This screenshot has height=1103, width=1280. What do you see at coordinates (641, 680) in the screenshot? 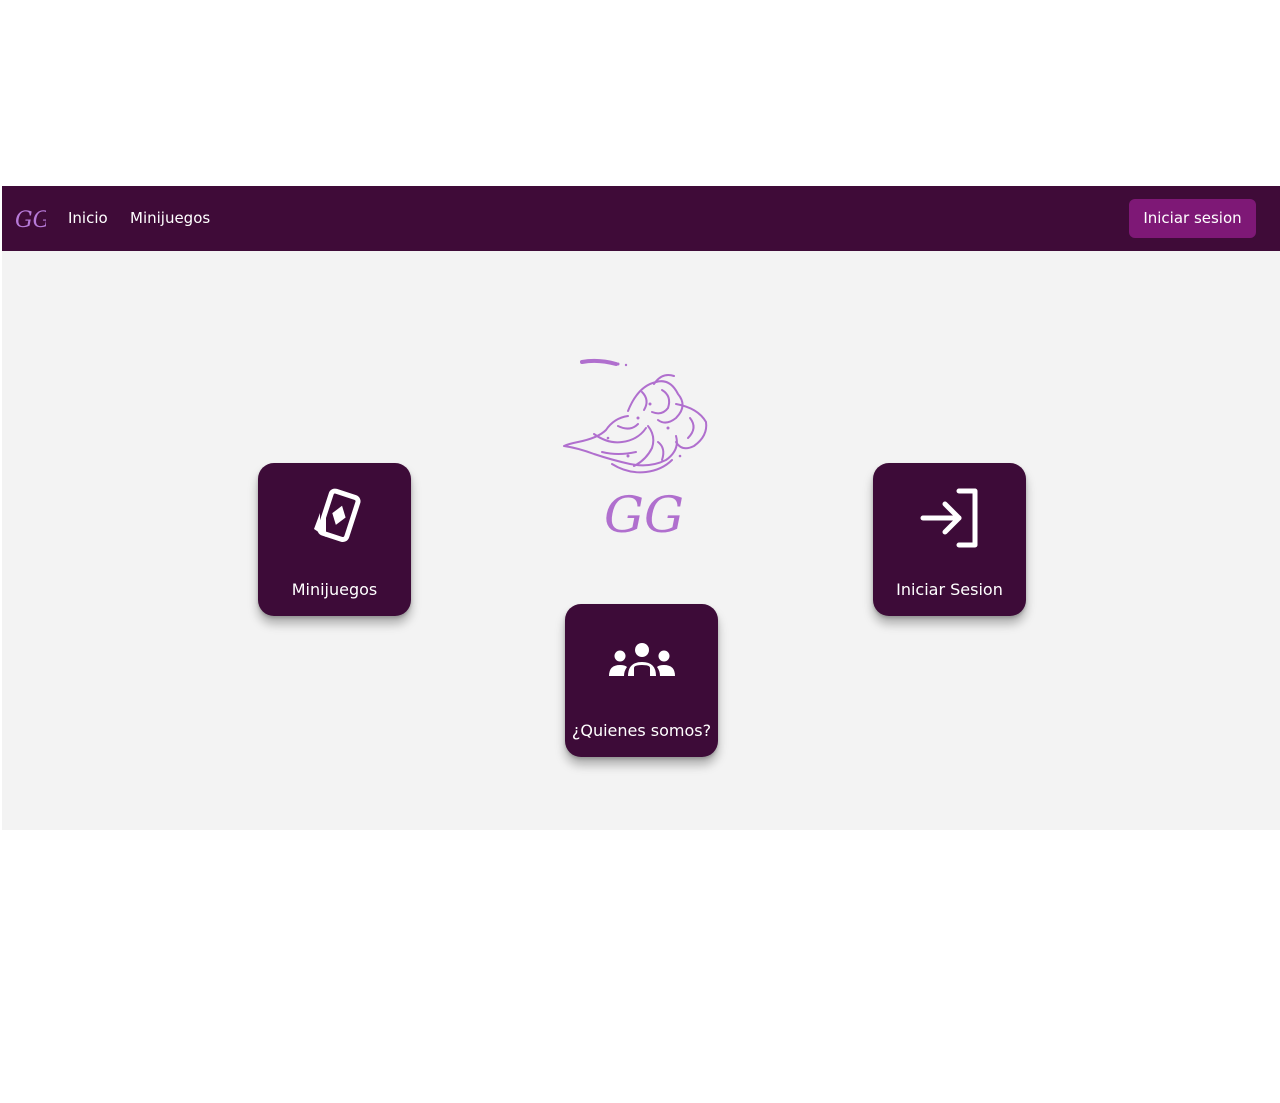
I see `quienes-somos-card: ¿Quienes somos?` at bounding box center [641, 680].